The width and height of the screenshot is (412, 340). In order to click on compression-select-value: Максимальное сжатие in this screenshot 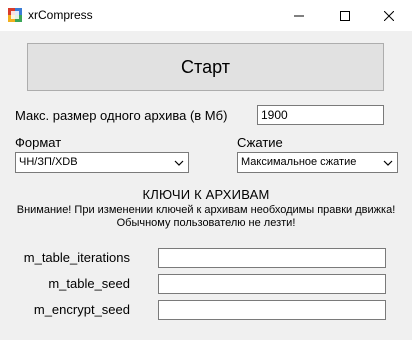, I will do `click(299, 162)`.